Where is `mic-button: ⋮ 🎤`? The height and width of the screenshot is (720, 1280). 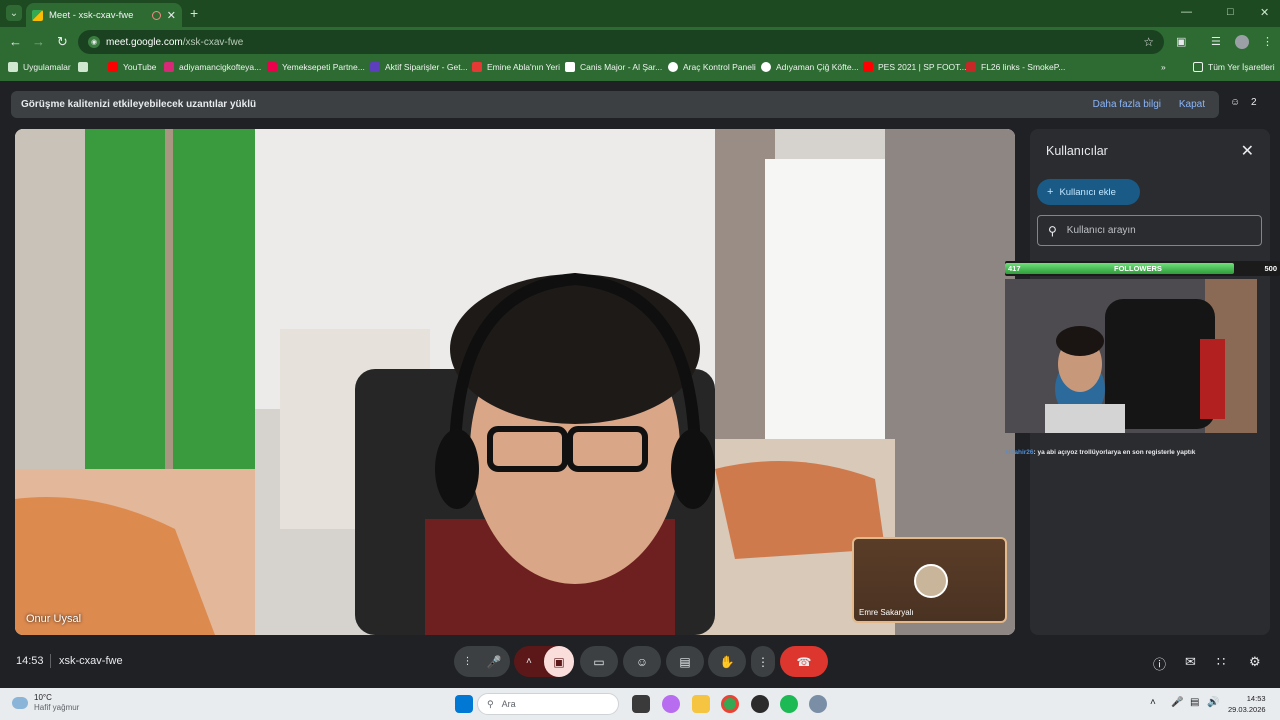 mic-button: ⋮ 🎤 is located at coordinates (482, 661).